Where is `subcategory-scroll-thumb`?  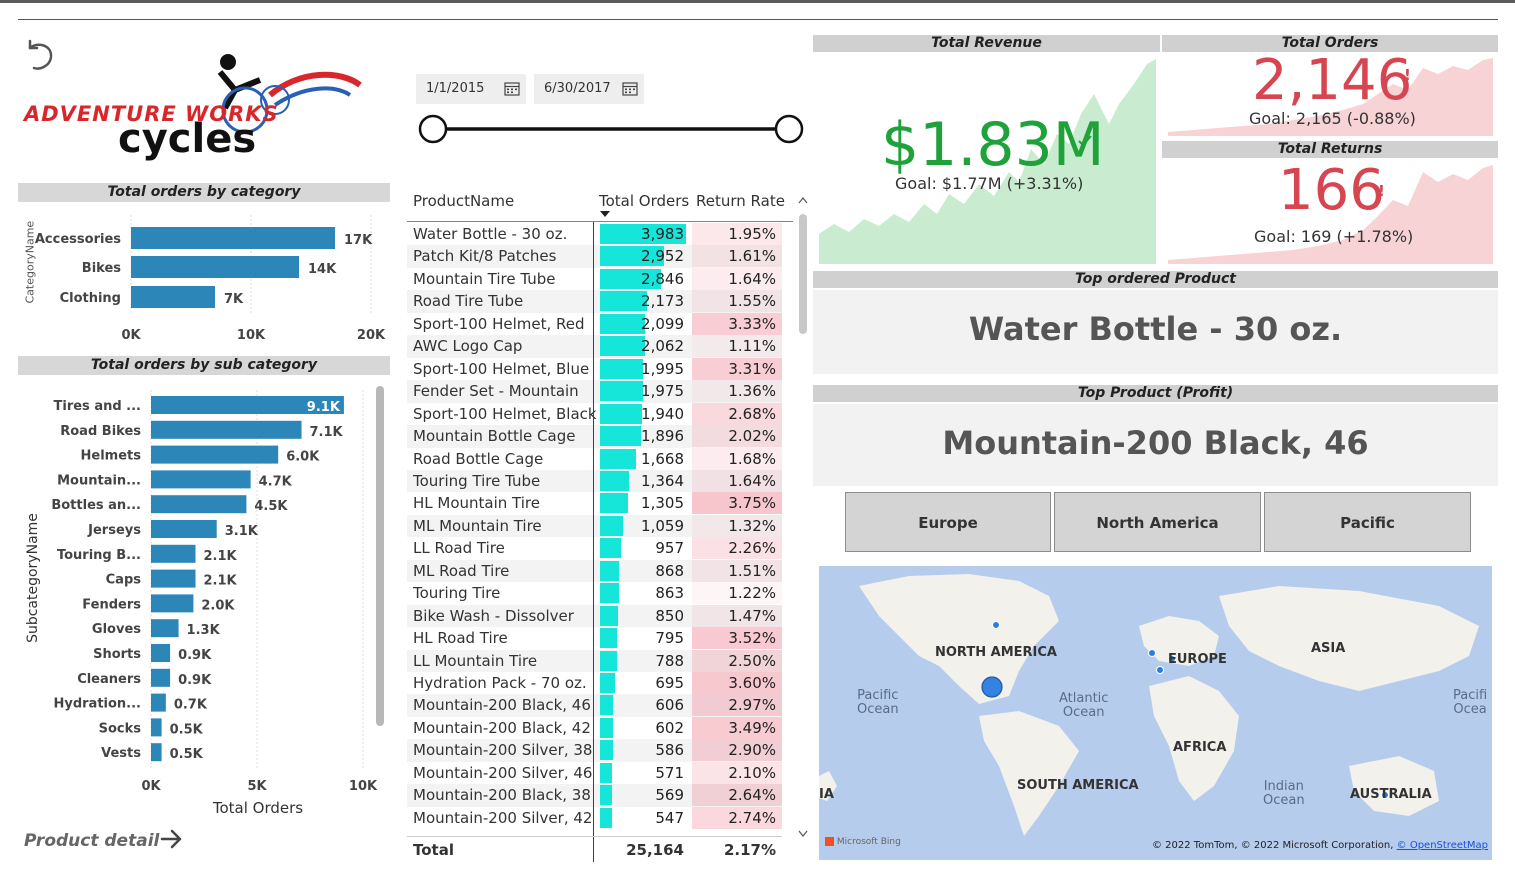 subcategory-scroll-thumb is located at coordinates (380, 556).